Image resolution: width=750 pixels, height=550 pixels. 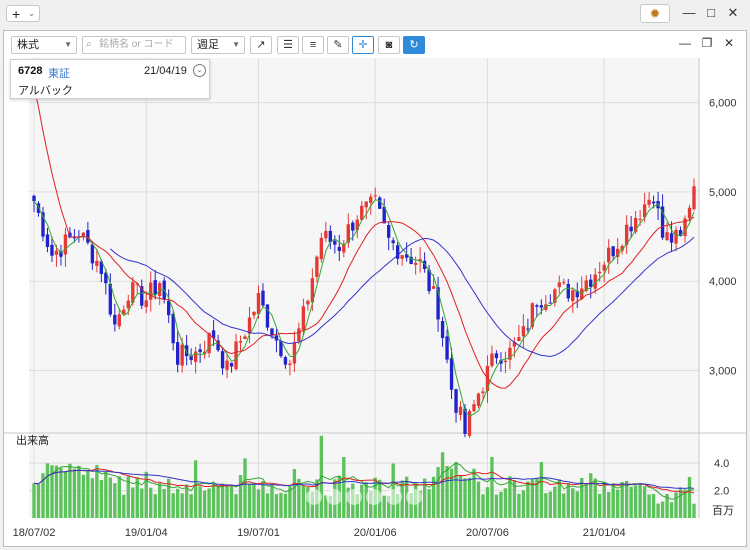 I want to click on x-tick-label: 20/01/06, so click(x=375, y=533).